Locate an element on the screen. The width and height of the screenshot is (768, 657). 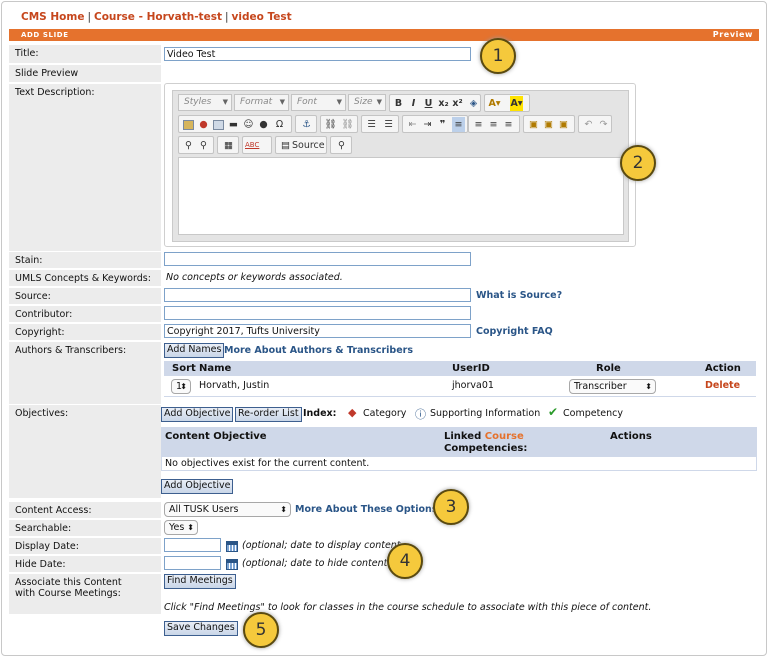
callout-5: 5 is located at coordinates (261, 630).